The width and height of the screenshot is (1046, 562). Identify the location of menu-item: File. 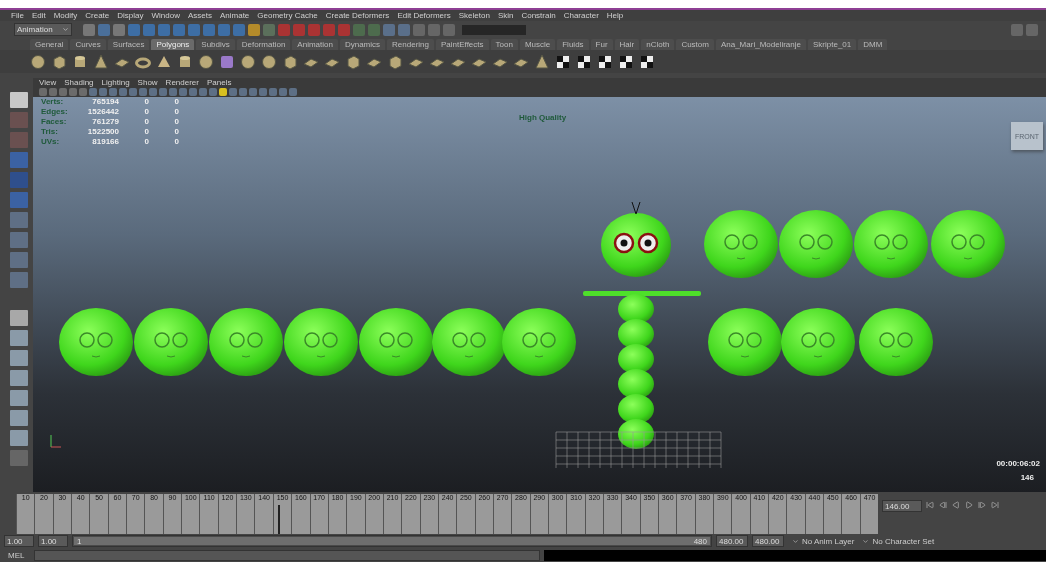
(17, 15).